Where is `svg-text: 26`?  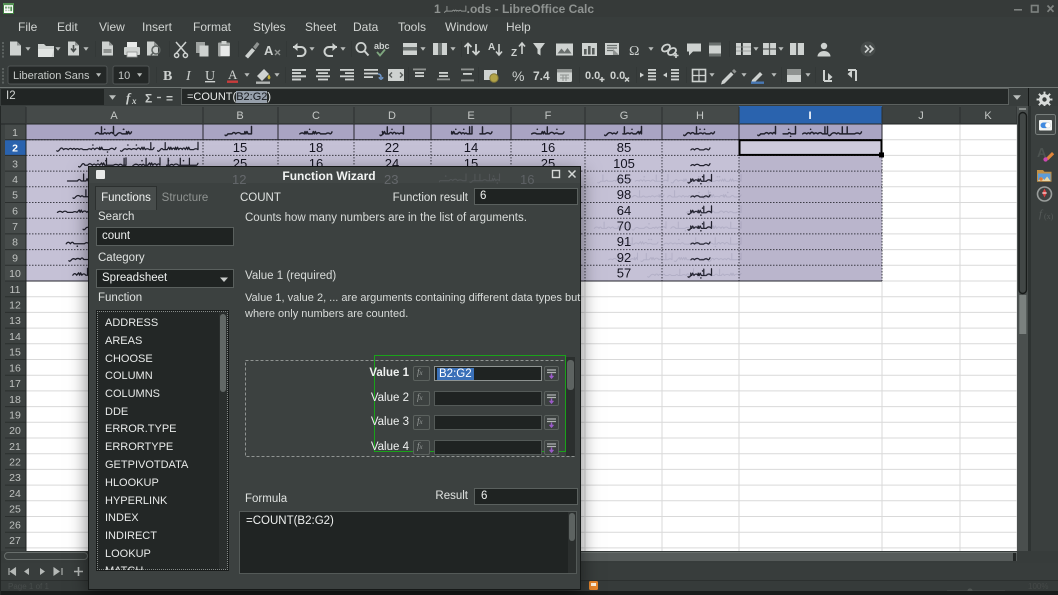 svg-text: 26 is located at coordinates (15, 525).